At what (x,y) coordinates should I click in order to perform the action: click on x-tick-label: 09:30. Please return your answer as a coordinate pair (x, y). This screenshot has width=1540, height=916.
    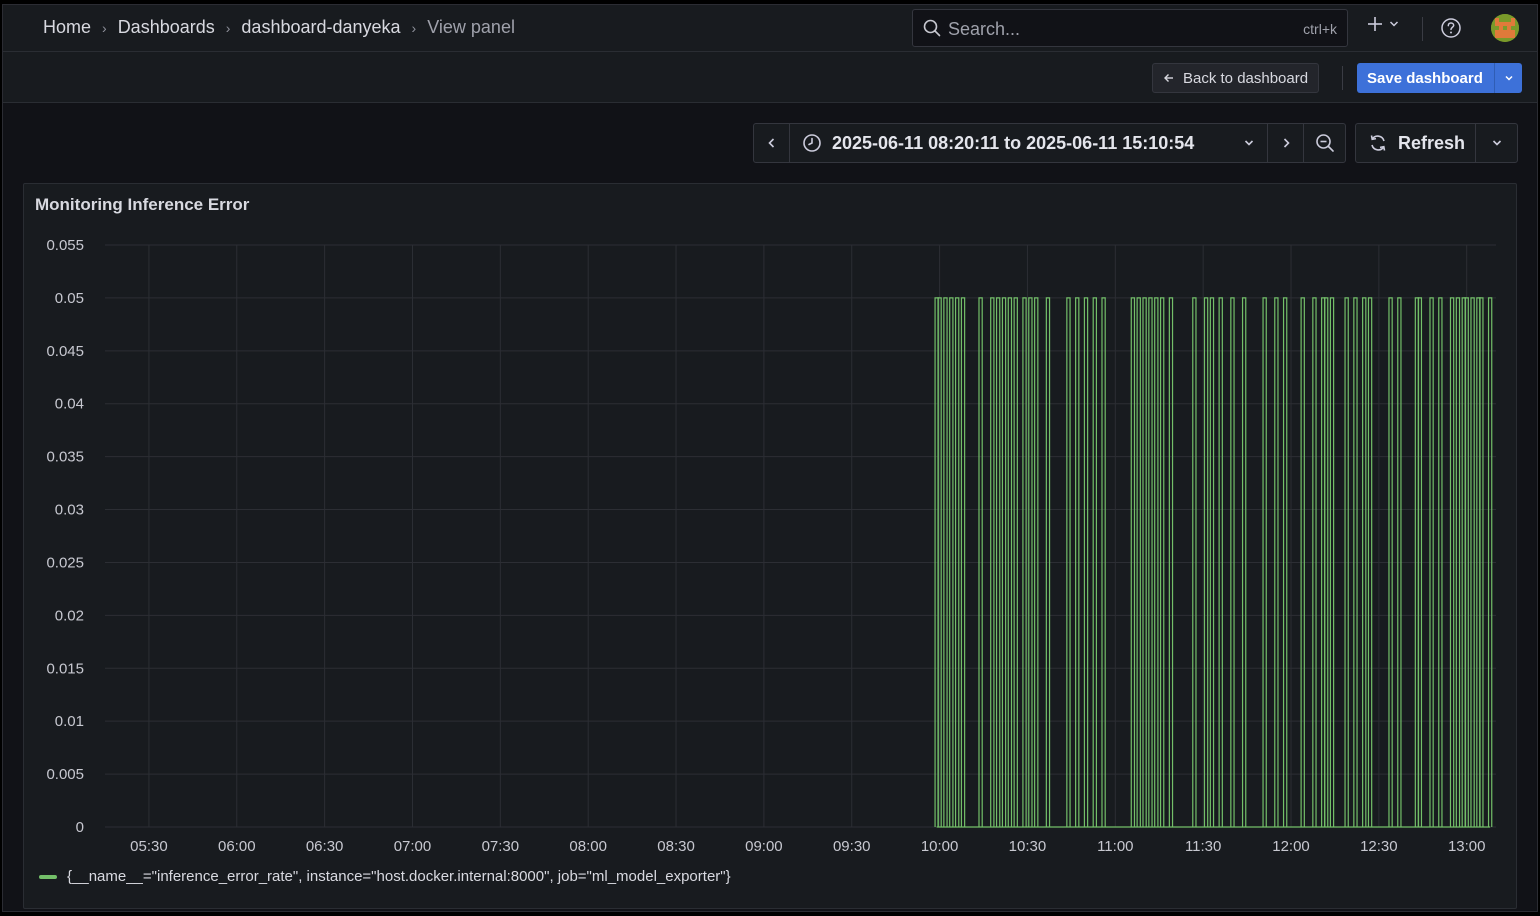
    Looking at the image, I should click on (852, 846).